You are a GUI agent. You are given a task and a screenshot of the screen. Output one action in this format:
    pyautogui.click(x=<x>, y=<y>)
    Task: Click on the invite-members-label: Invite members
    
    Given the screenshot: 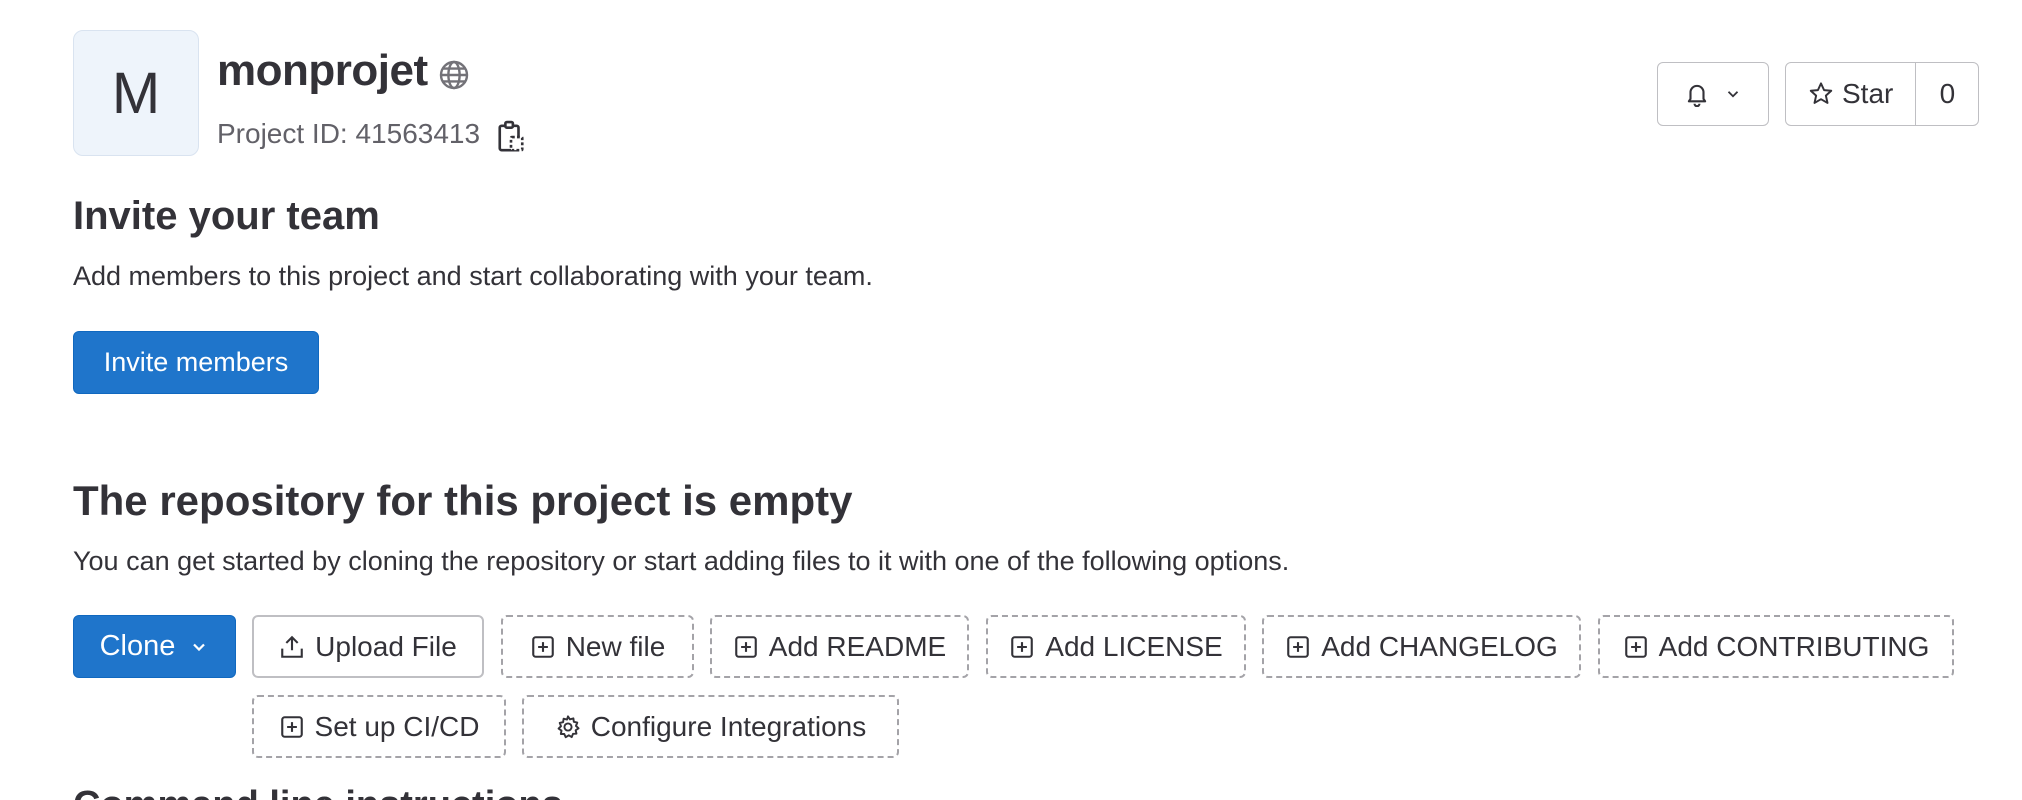 What is the action you would take?
    pyautogui.click(x=196, y=362)
    